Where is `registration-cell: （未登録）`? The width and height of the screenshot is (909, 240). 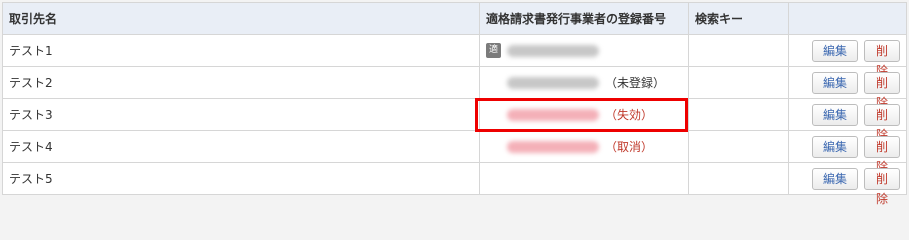 registration-cell: （未登録） is located at coordinates (584, 82).